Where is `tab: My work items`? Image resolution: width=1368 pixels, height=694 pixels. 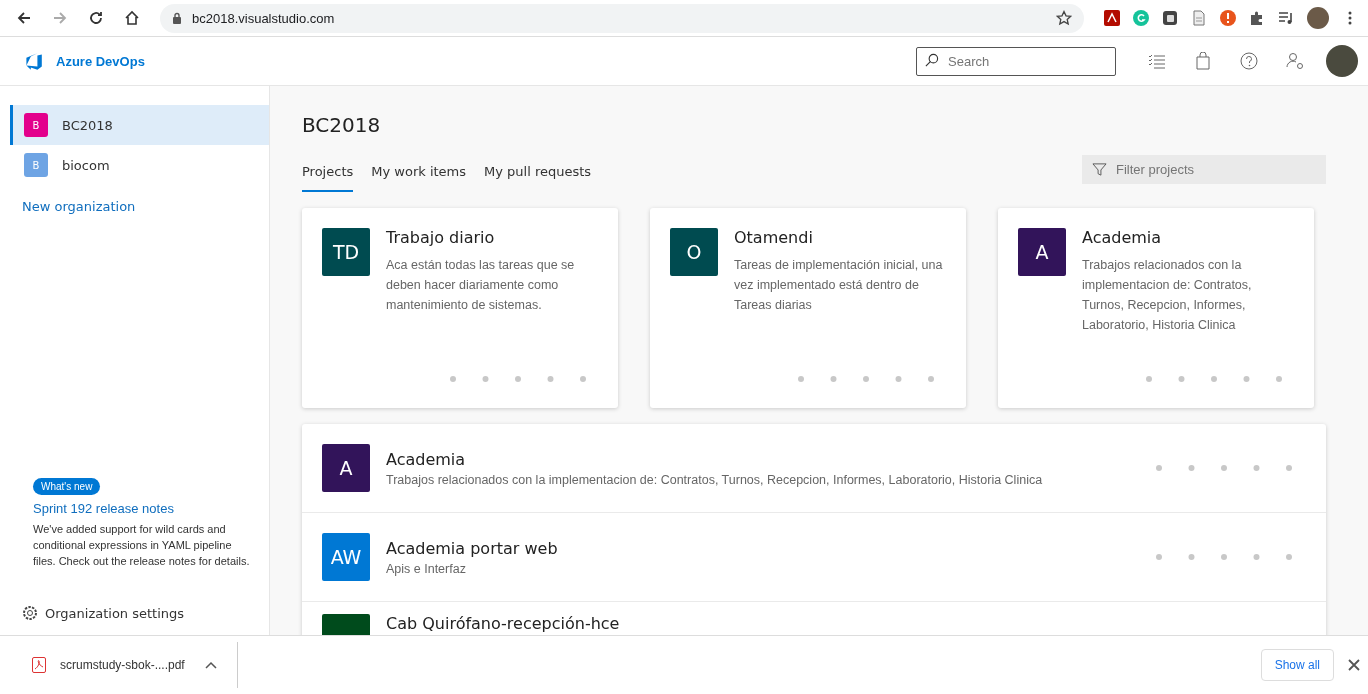 tab: My work items is located at coordinates (419, 174).